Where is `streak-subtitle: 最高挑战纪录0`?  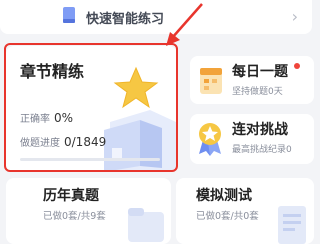 streak-subtitle: 最高挑战纪录0 is located at coordinates (262, 150).